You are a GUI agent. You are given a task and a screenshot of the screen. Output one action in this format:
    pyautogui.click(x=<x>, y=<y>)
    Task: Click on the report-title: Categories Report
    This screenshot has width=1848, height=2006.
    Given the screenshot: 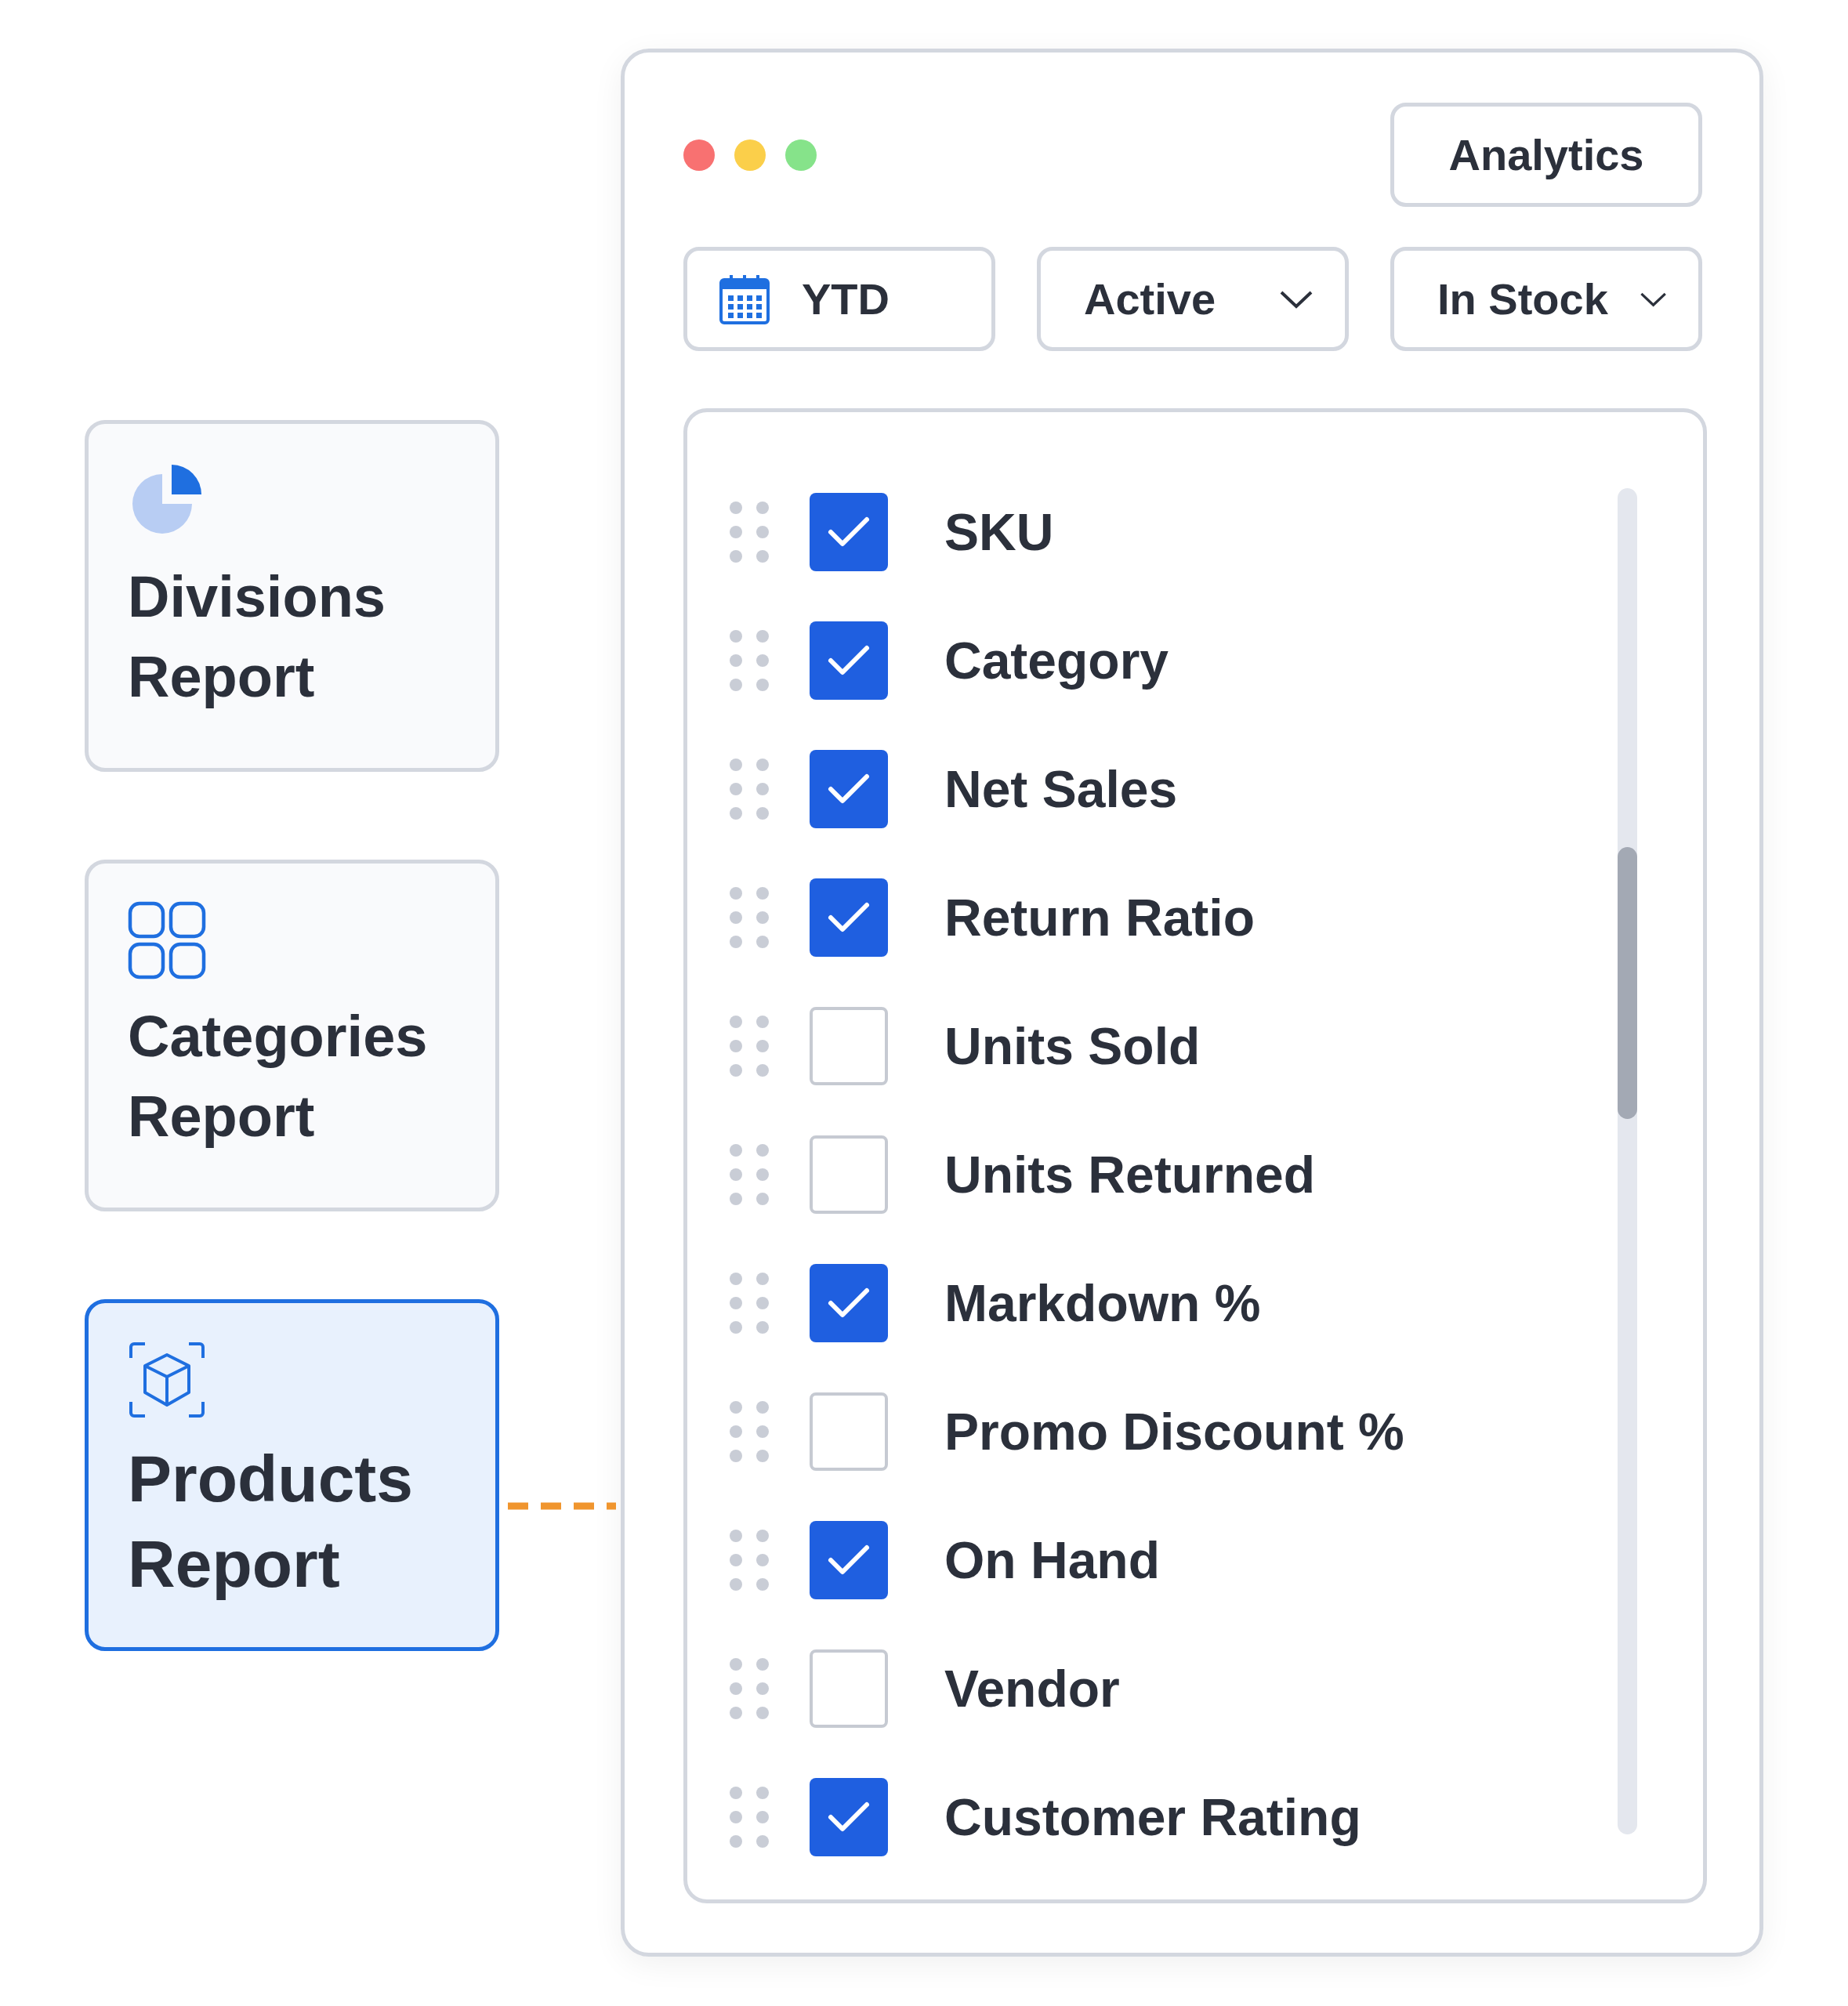 What is the action you would take?
    pyautogui.click(x=278, y=1077)
    